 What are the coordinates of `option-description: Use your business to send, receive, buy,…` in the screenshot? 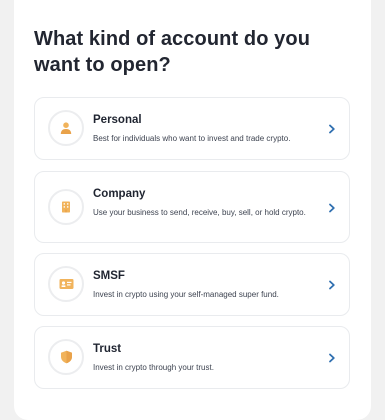 It's located at (199, 212).